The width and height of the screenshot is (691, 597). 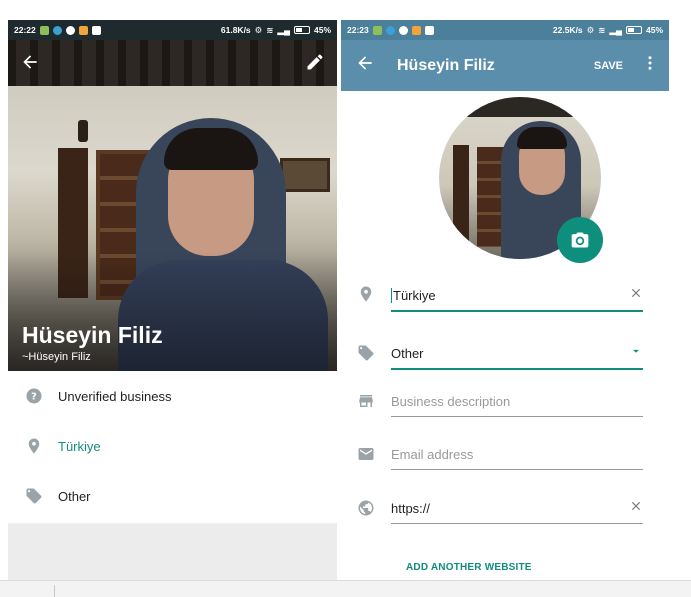 I want to click on info-row-location: Türkiye, so click(x=172, y=446).